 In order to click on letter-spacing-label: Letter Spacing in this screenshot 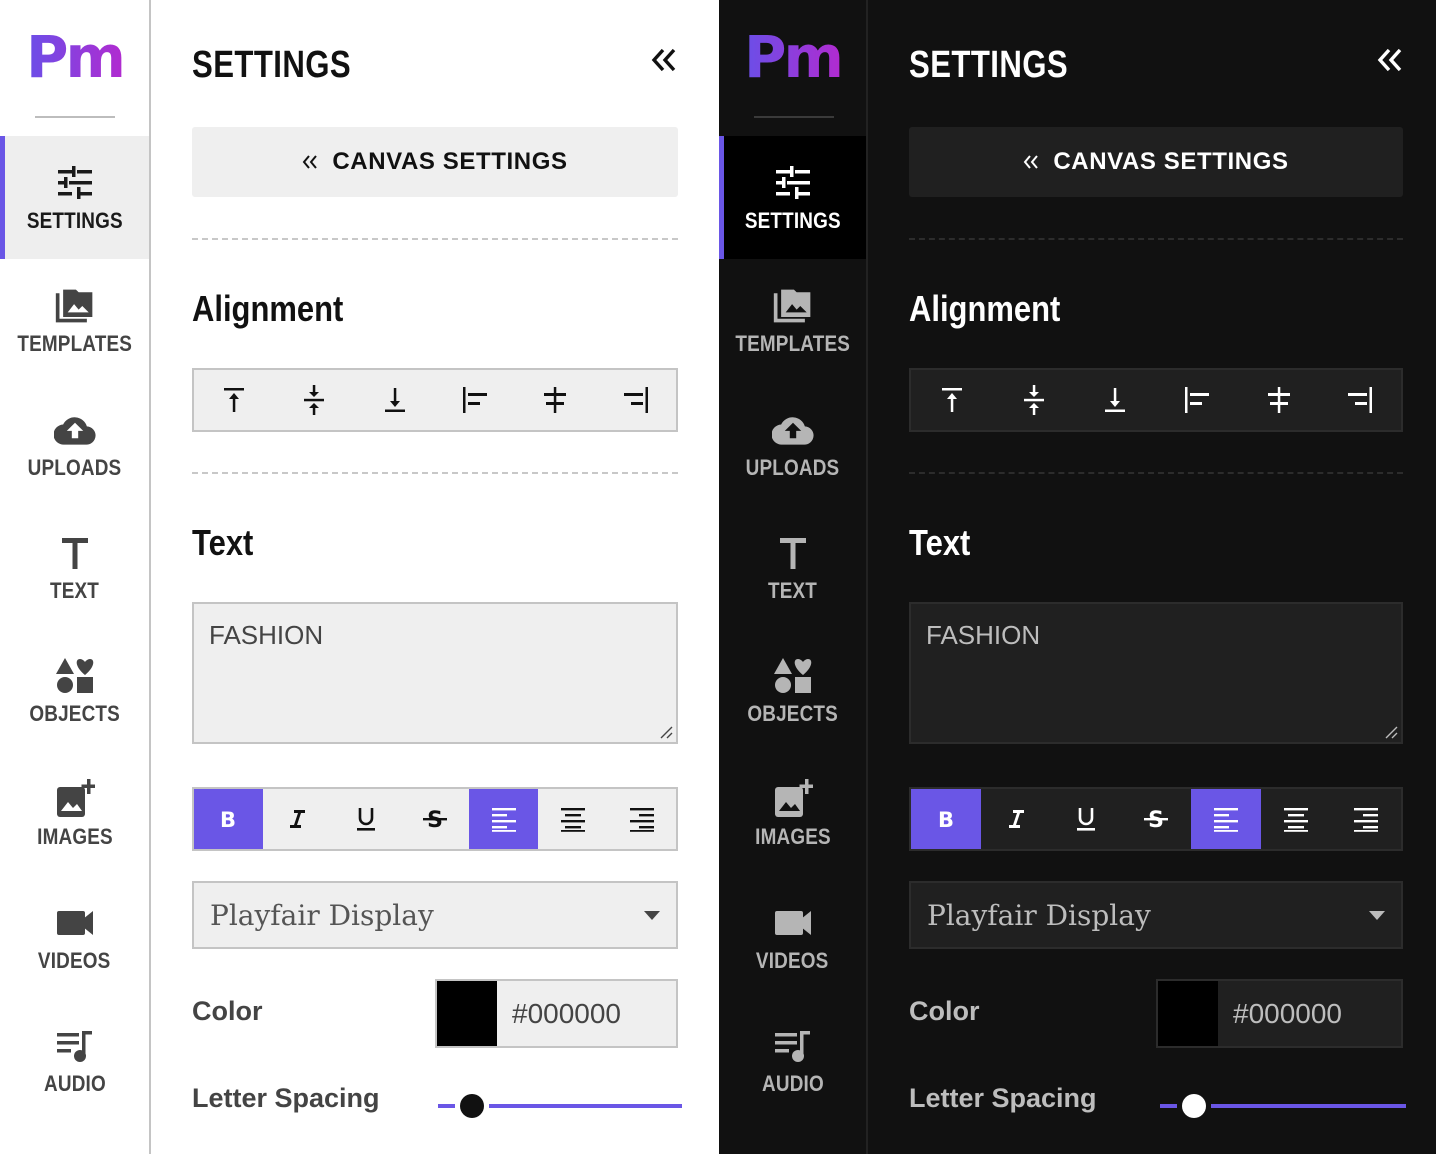, I will do `click(286, 1098)`.